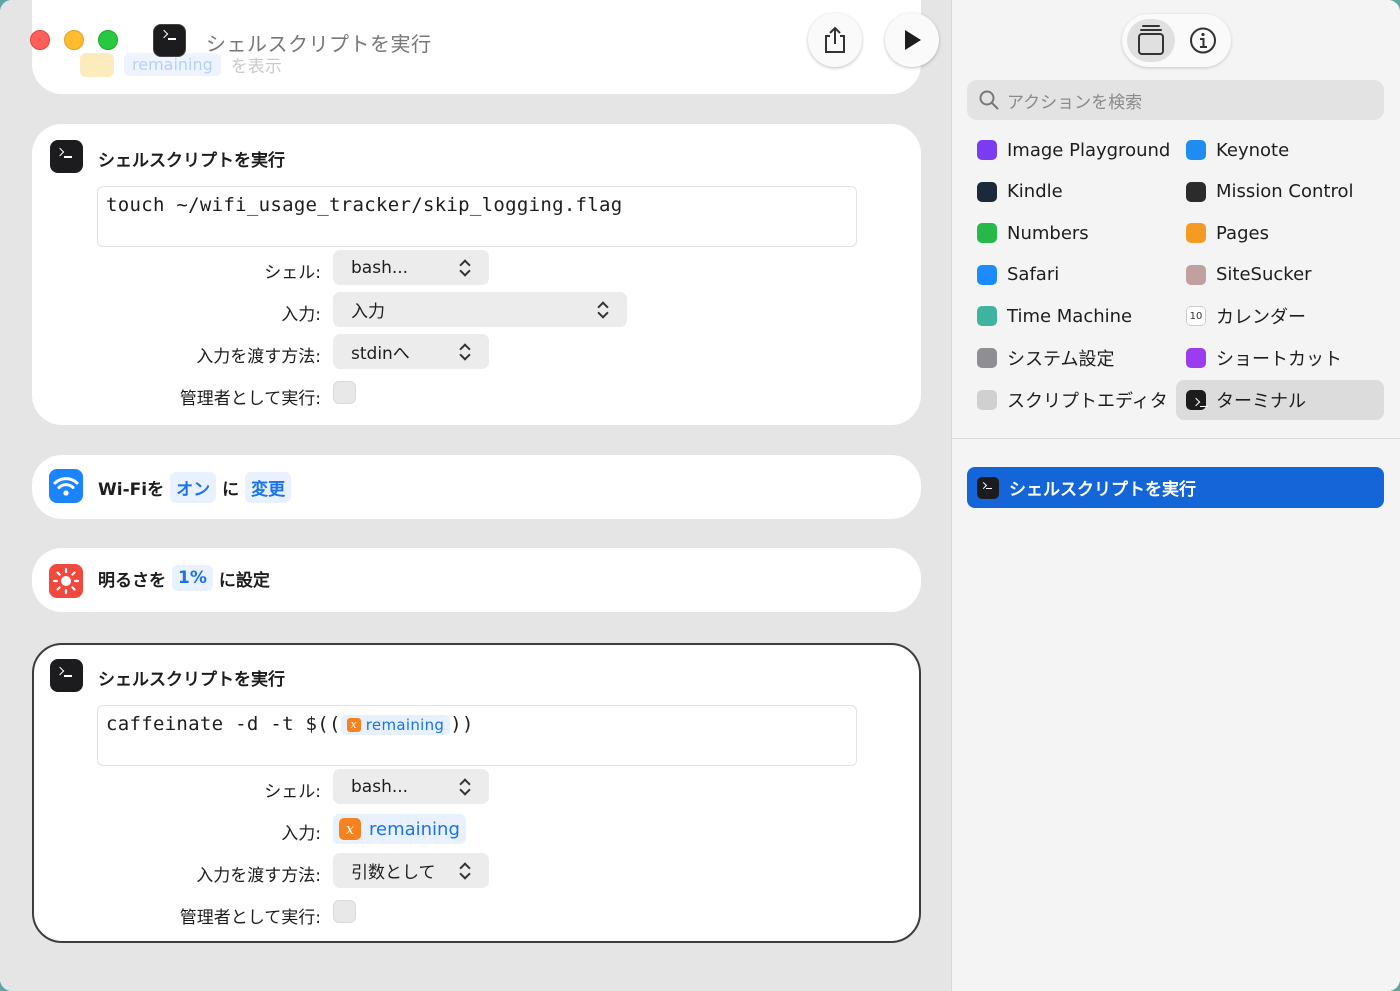  I want to click on library-tab, so click(1151, 40).